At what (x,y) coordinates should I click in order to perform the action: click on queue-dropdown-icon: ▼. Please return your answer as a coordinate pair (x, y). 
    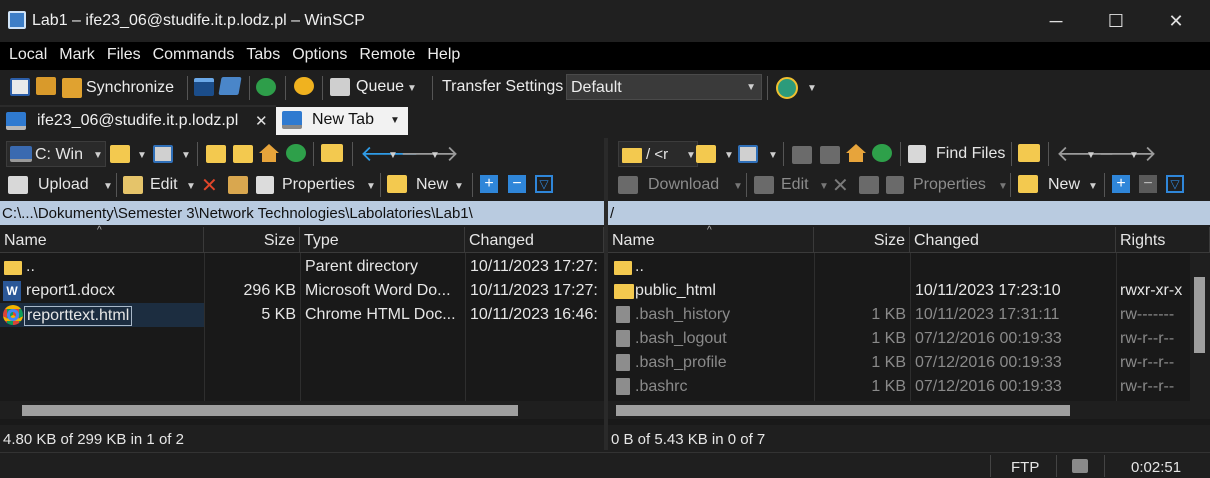
    Looking at the image, I should click on (412, 88).